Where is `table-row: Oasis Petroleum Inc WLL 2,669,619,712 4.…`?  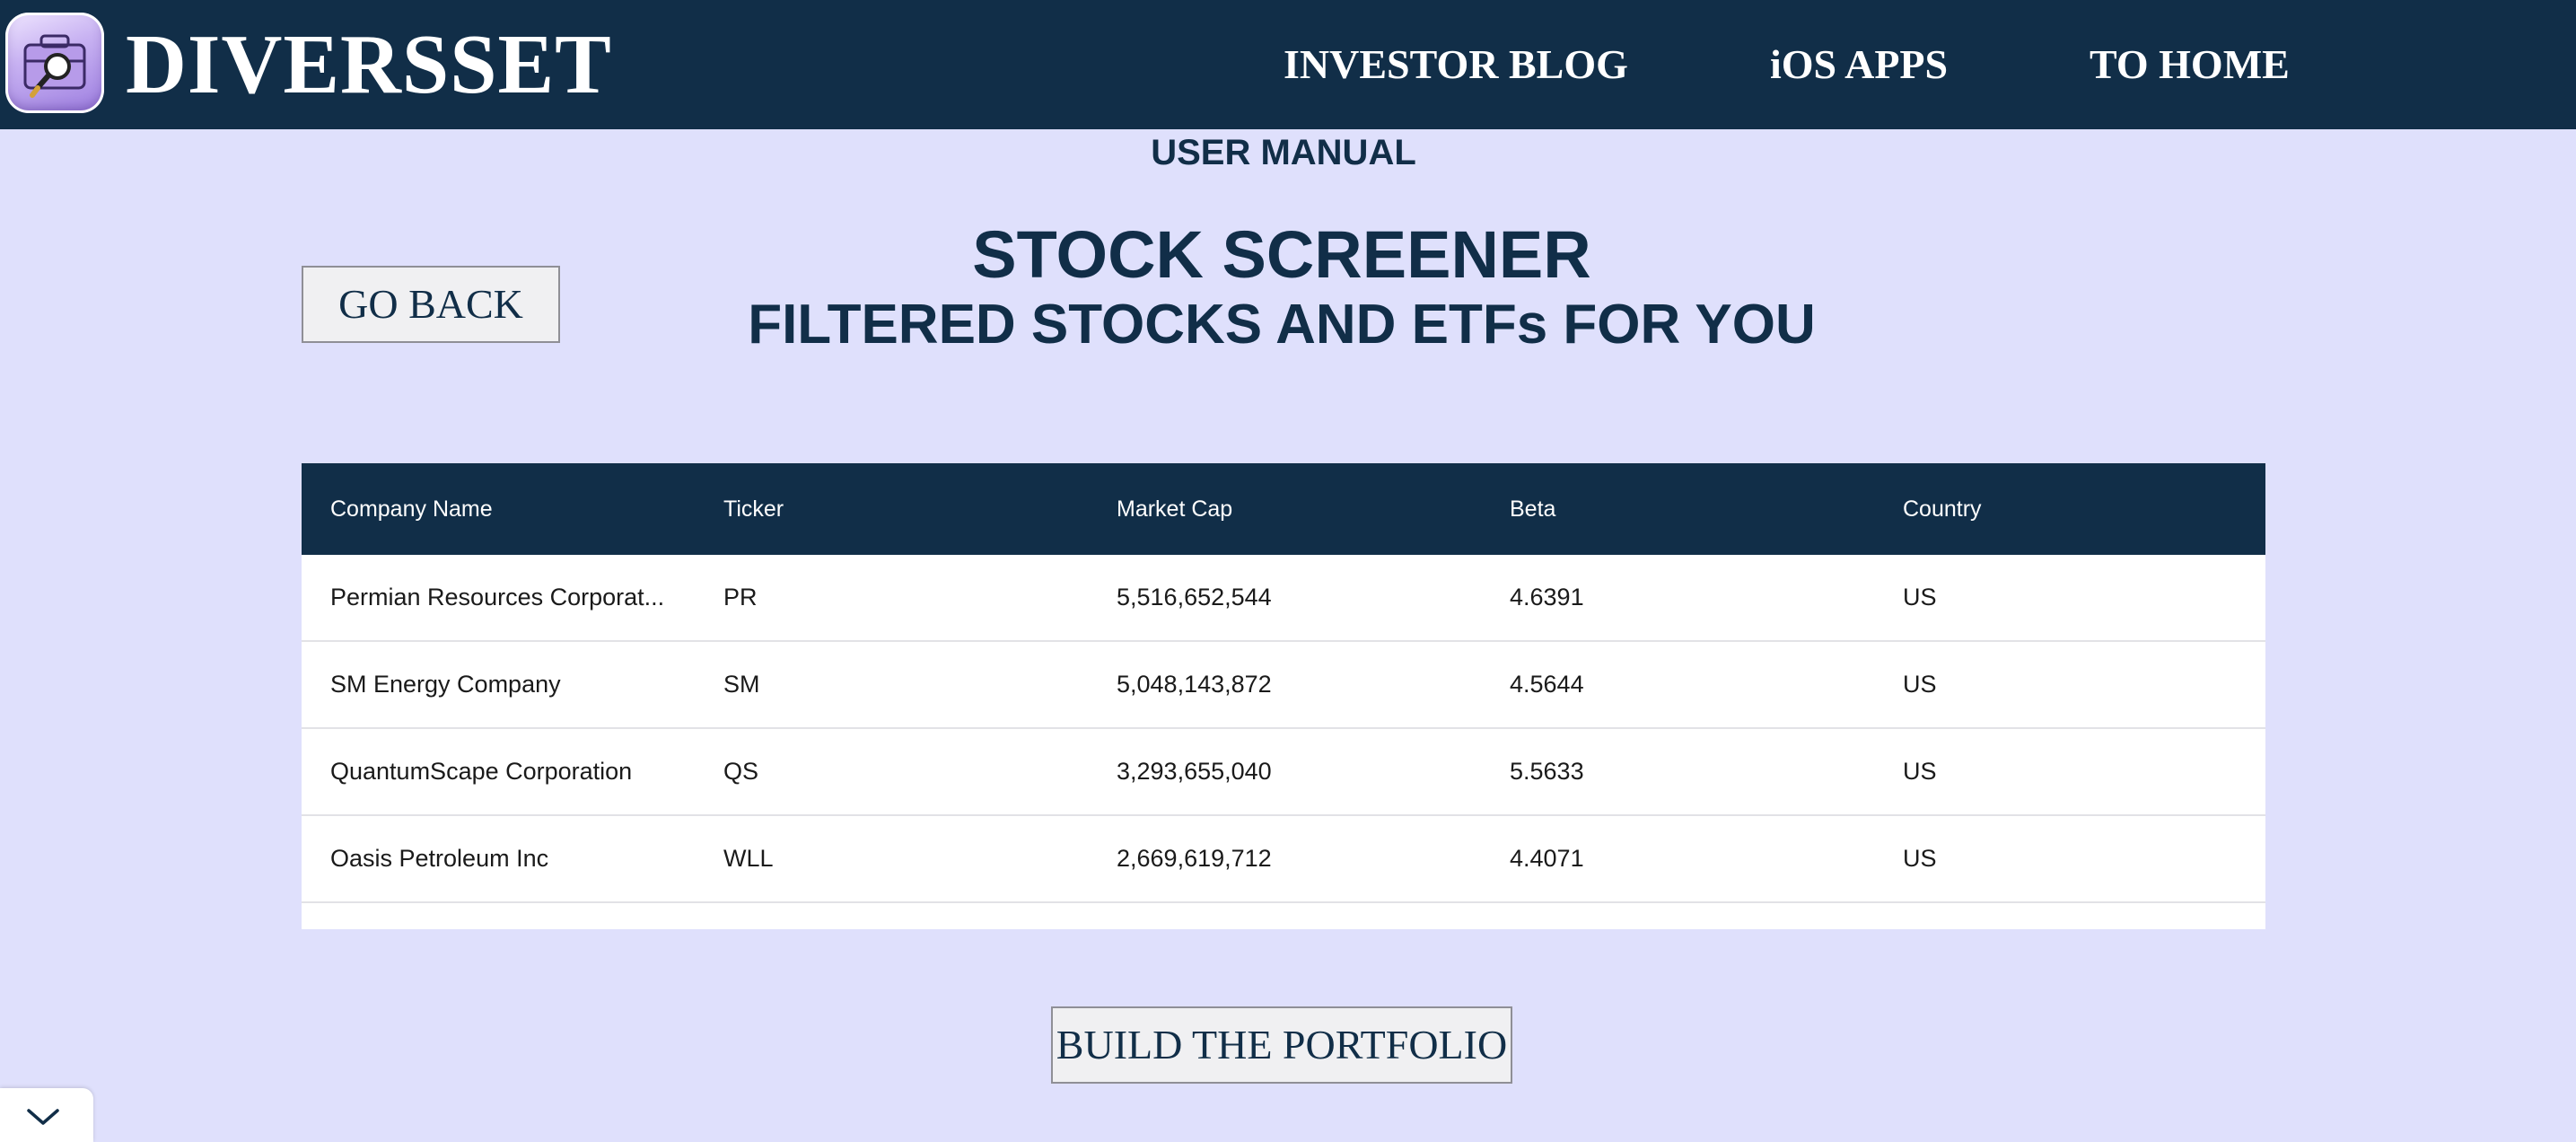 table-row: Oasis Petroleum Inc WLL 2,669,619,712 4.… is located at coordinates (1283, 859).